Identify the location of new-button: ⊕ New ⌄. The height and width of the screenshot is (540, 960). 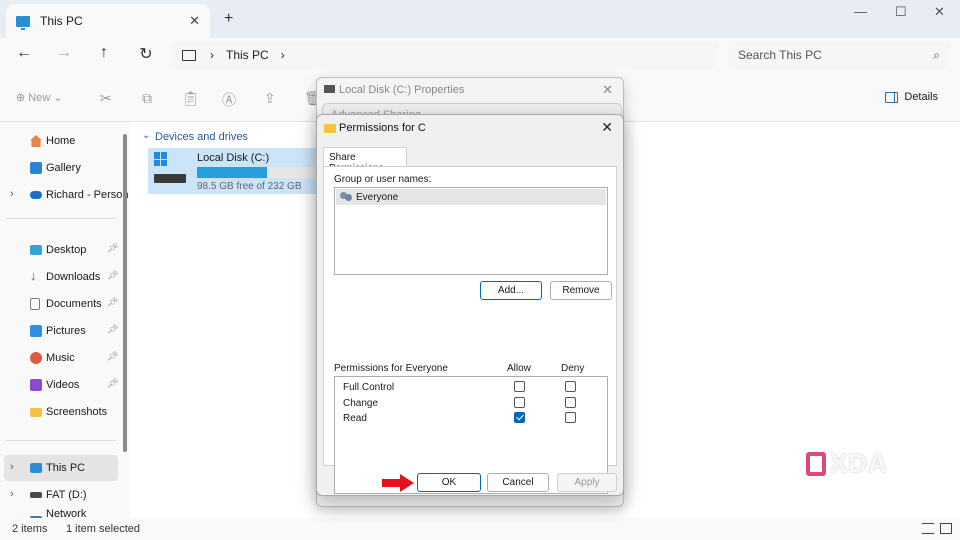
(39, 97).